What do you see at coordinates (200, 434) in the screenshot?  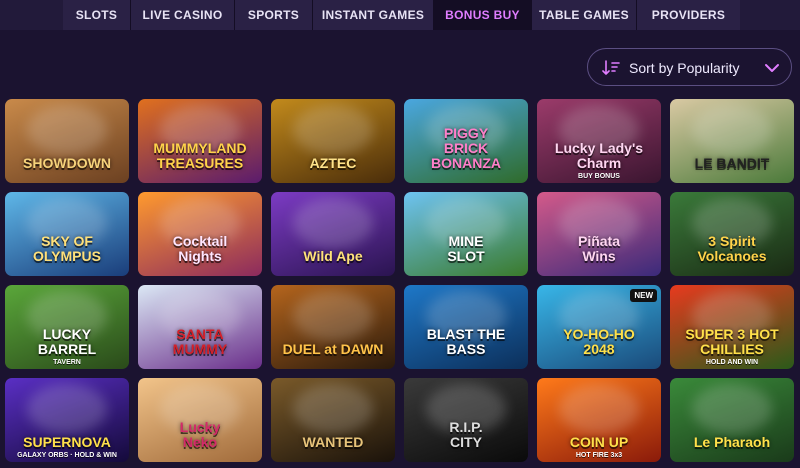 I see `game-title: Lucky Neko` at bounding box center [200, 434].